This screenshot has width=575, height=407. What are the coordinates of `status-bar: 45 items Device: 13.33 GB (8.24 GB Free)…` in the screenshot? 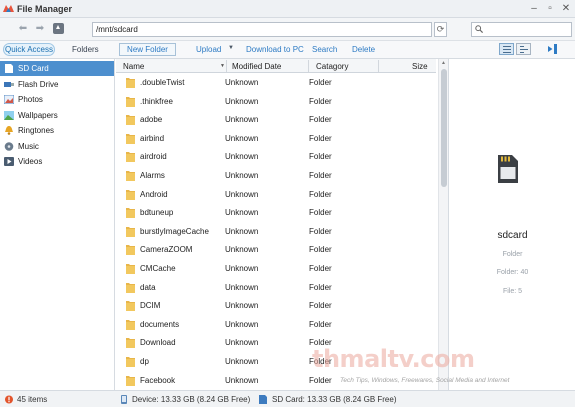 It's located at (287, 398).